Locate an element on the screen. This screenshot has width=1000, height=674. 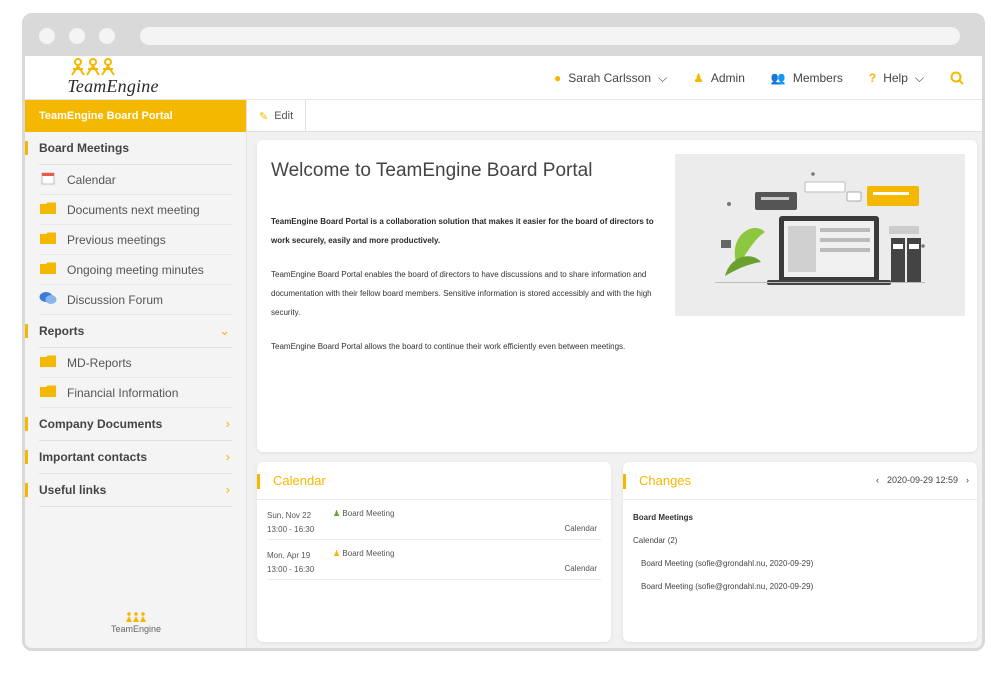
changes-date-nav: ‹ 2020-09-29 12:59 › is located at coordinates (922, 480).